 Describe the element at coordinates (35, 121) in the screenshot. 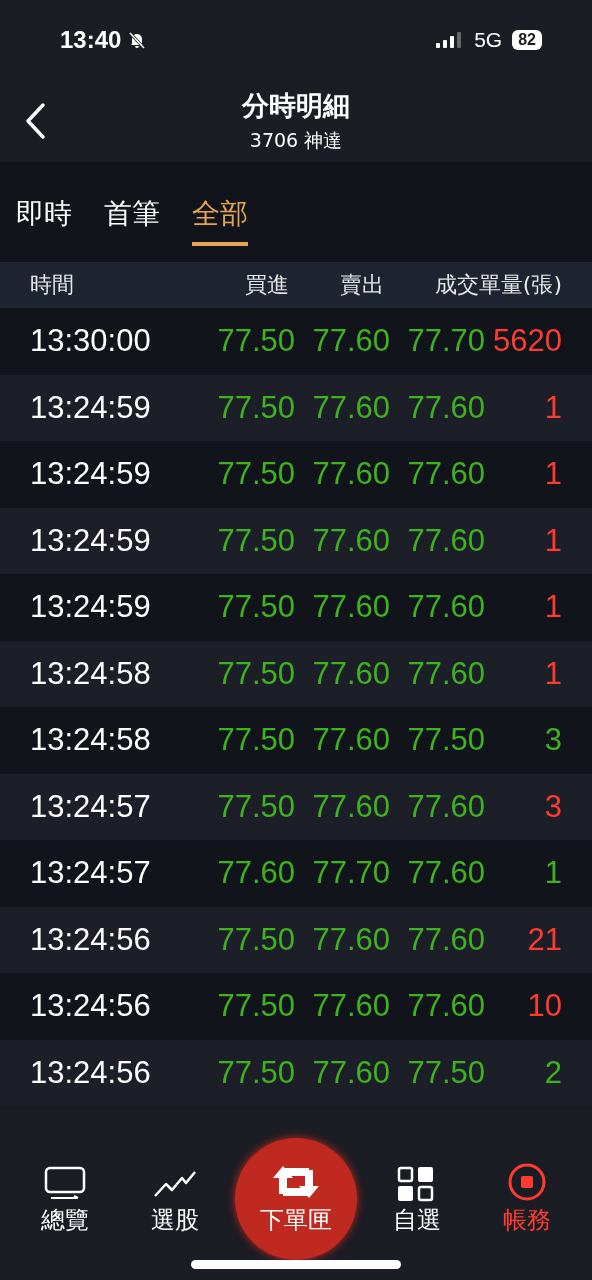

I see `back-icon` at that location.